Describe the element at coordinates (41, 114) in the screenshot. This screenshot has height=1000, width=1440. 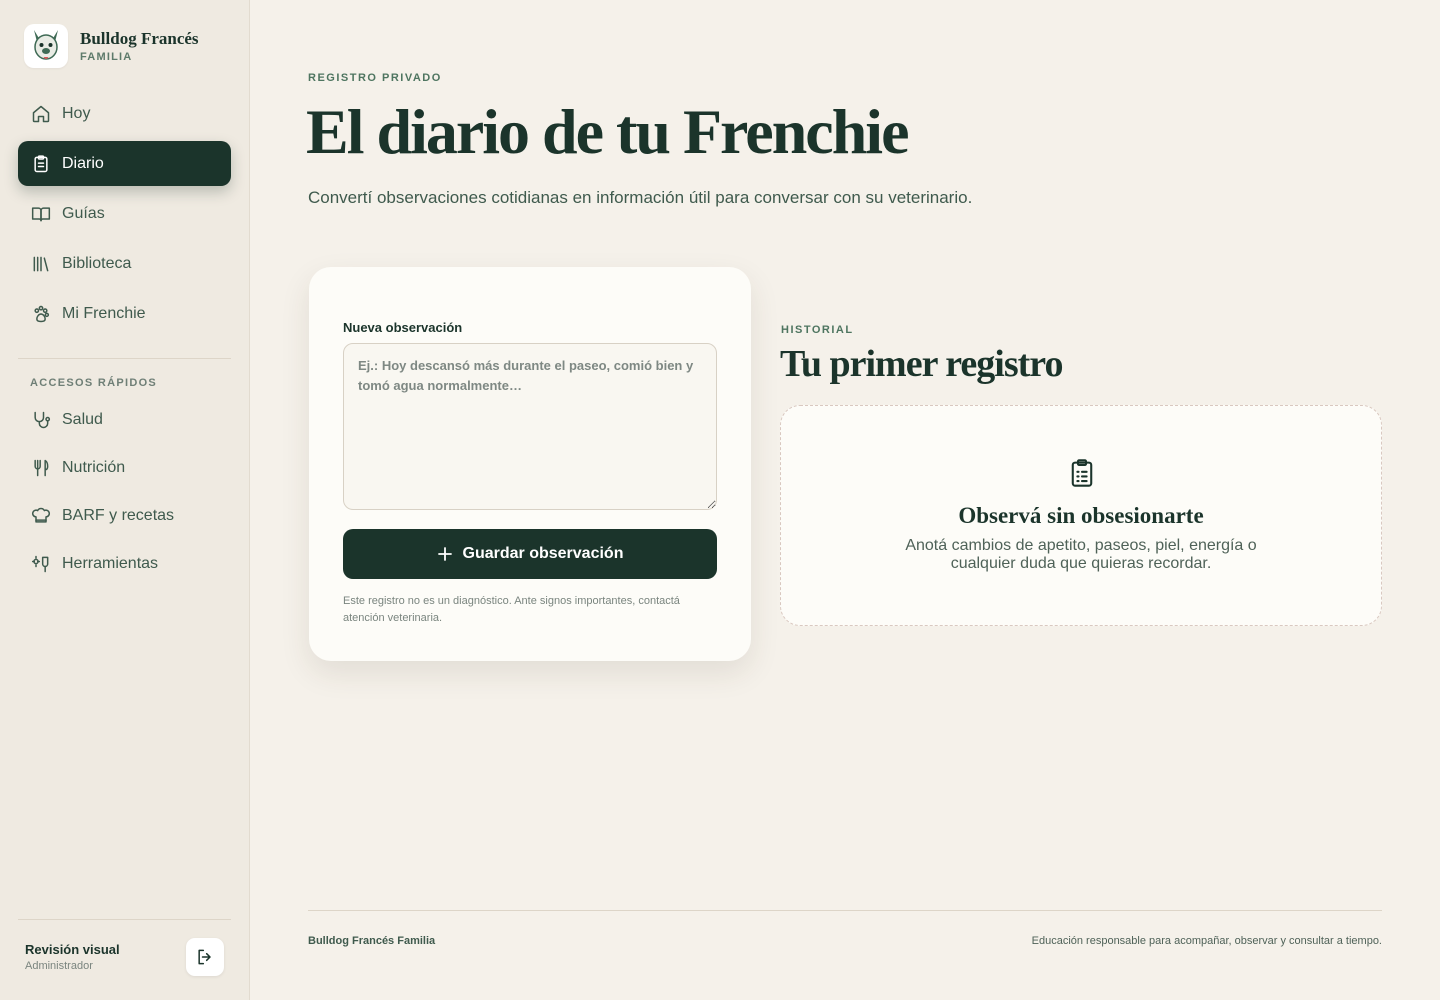
I see `home-icon` at that location.